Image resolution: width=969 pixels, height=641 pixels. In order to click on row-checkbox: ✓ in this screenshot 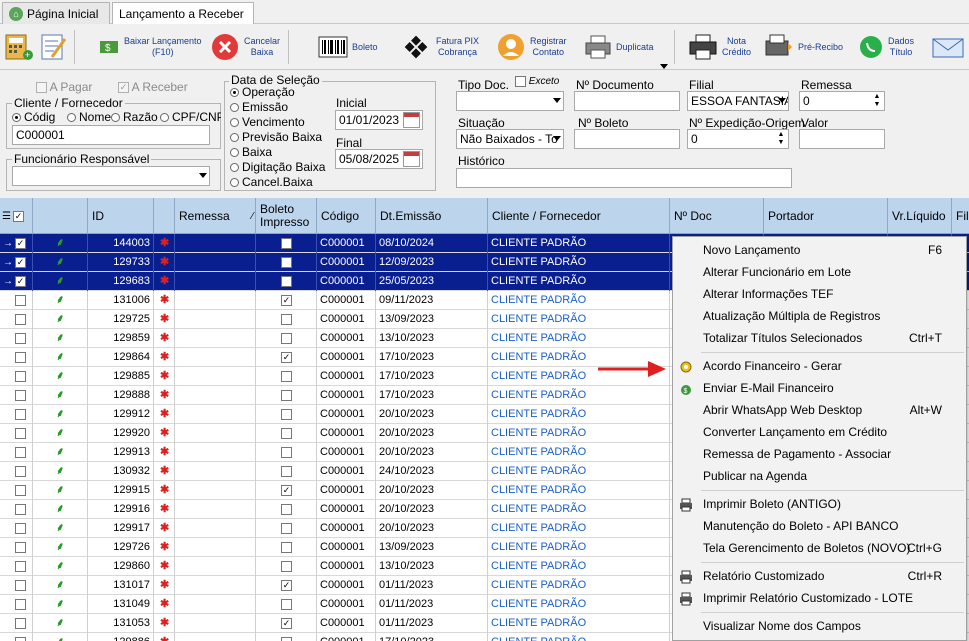, I will do `click(20, 281)`.